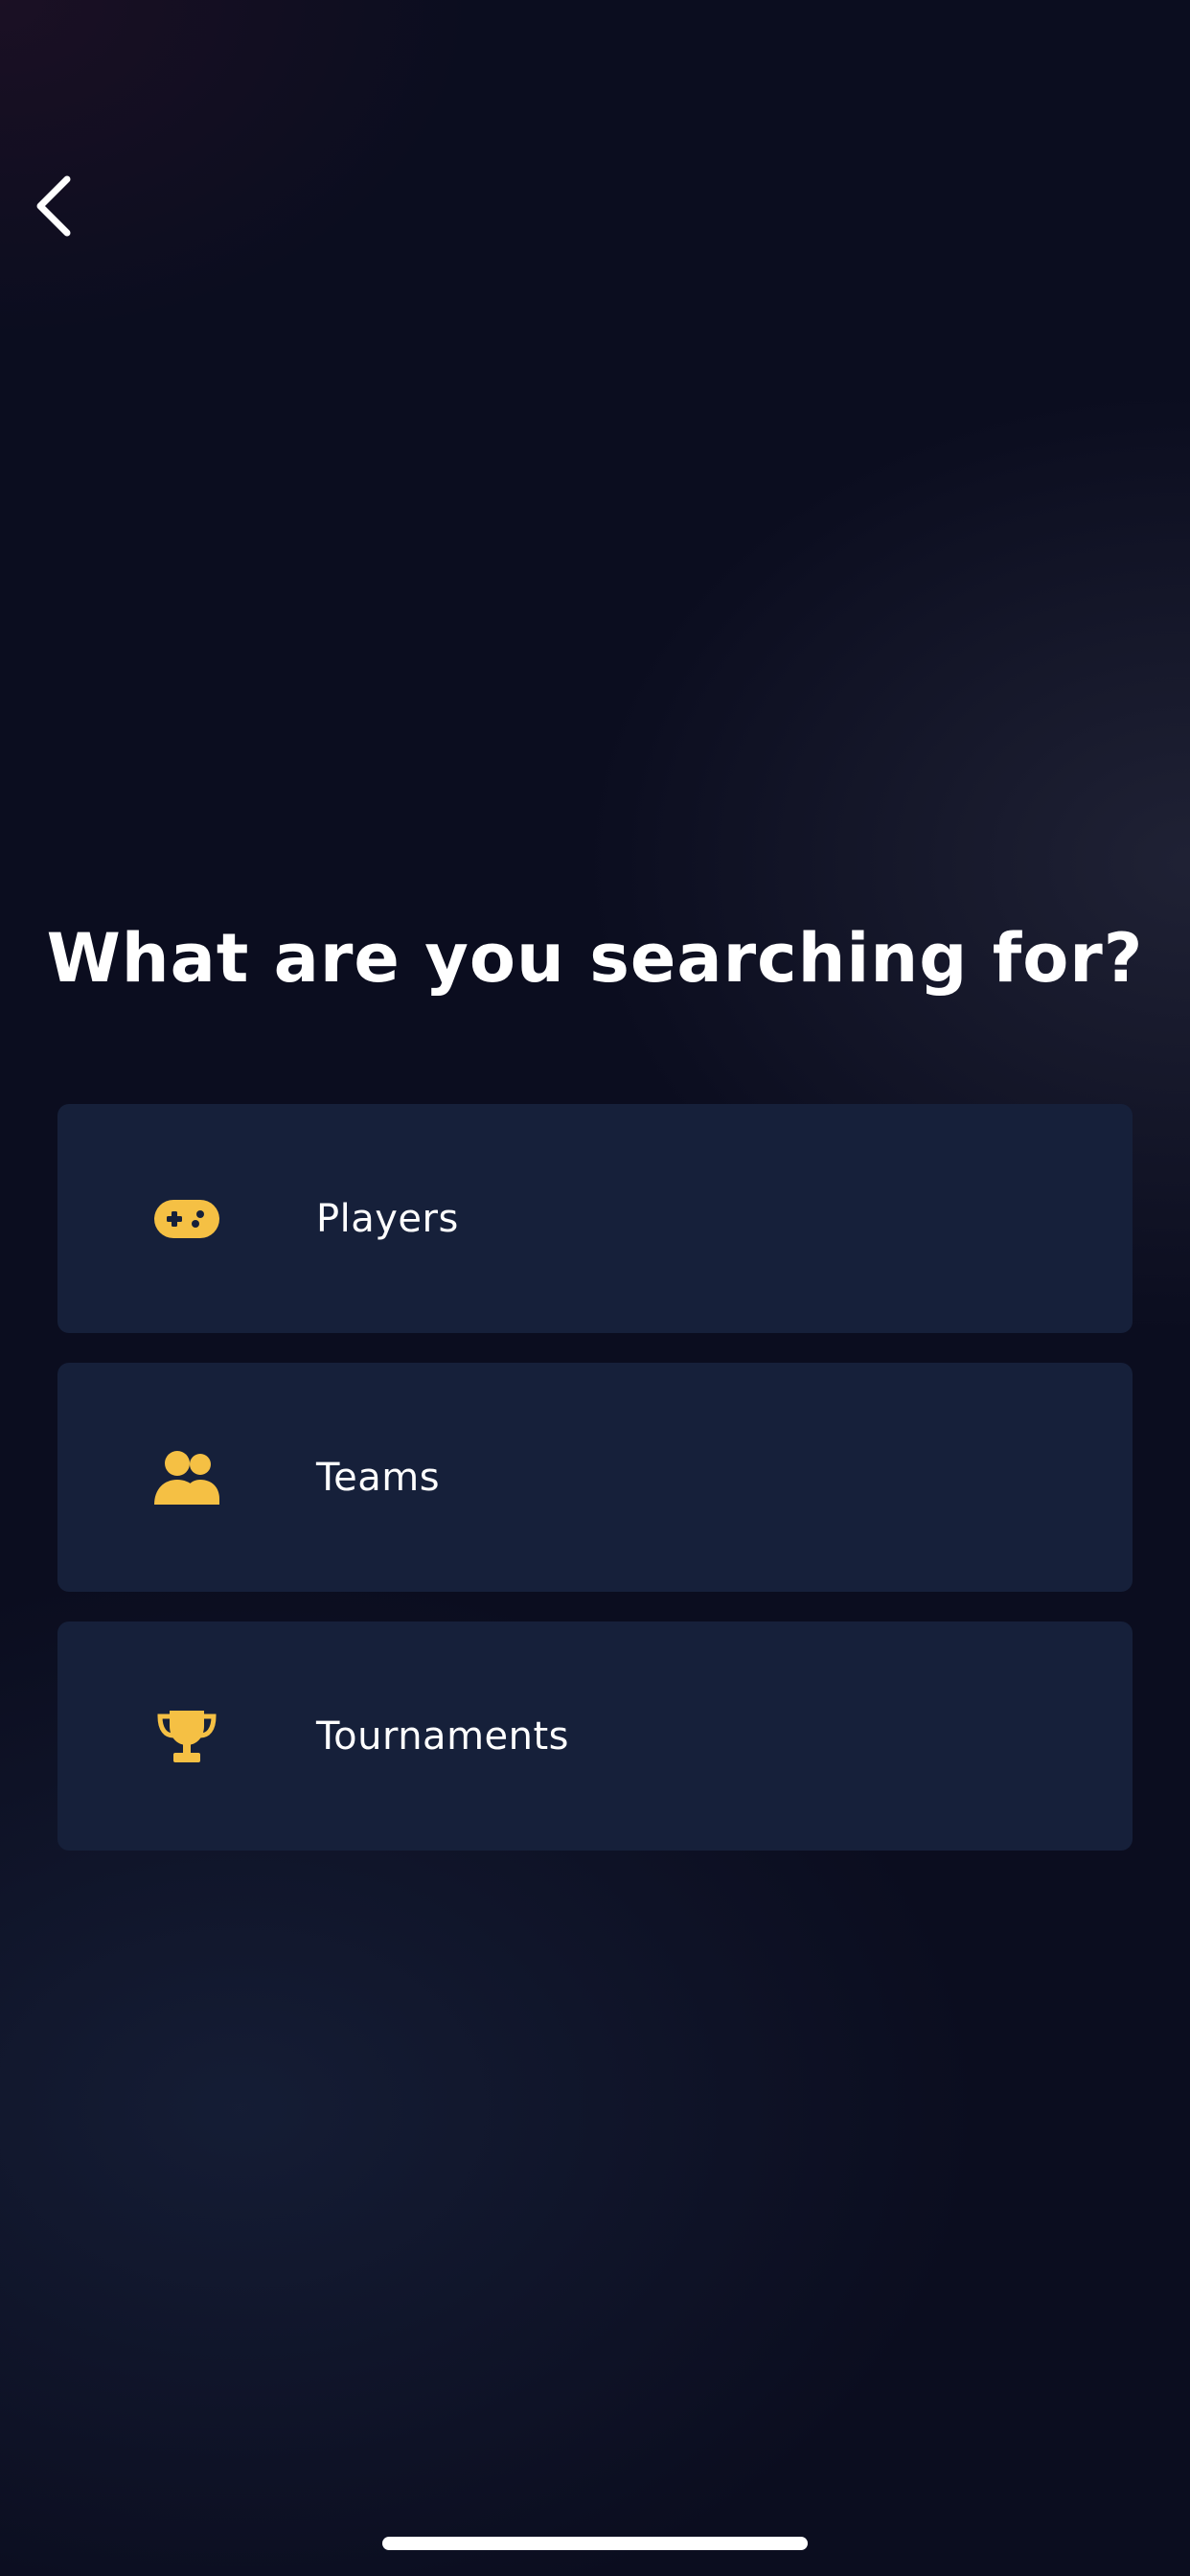 This screenshot has height=2576, width=1190. Describe the element at coordinates (595, 2543) in the screenshot. I see `home-indicator` at that location.